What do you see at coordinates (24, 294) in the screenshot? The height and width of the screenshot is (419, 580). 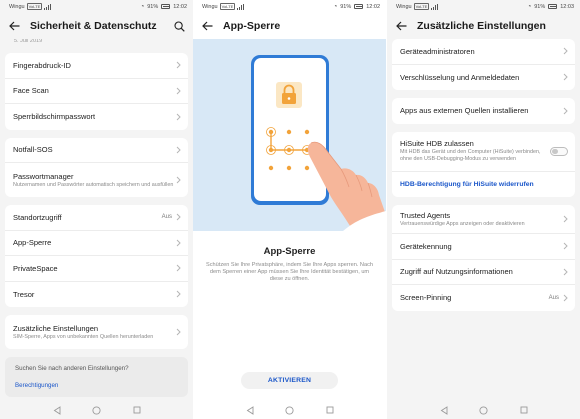 I see `row-label: Tresor` at bounding box center [24, 294].